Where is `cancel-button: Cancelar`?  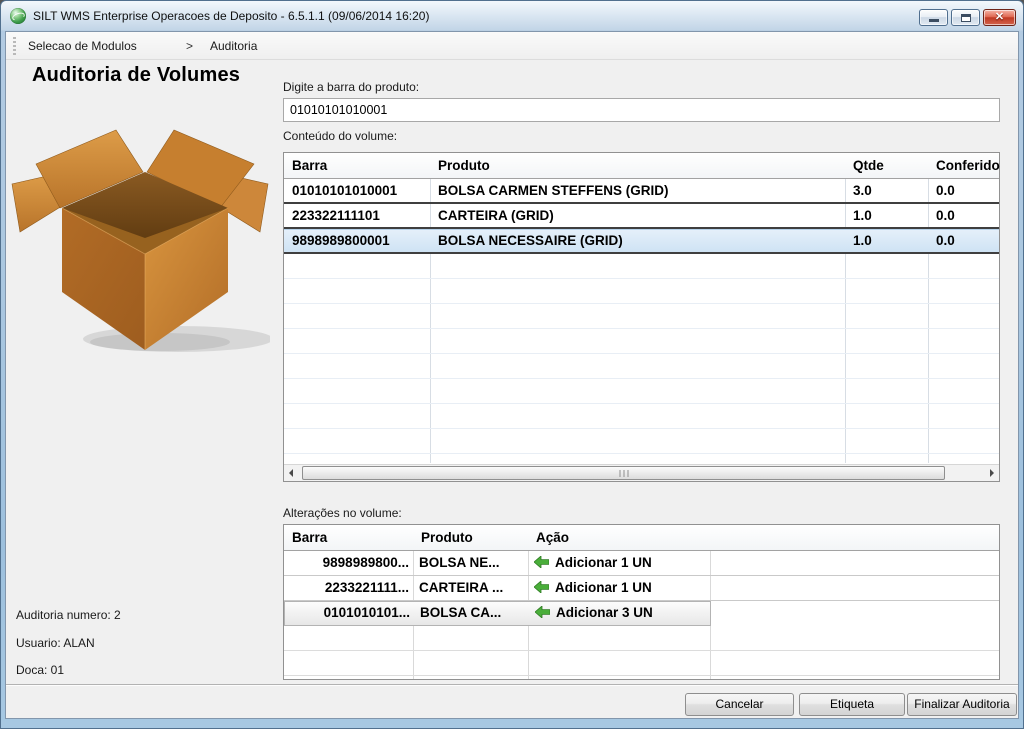
cancel-button: Cancelar is located at coordinates (739, 704).